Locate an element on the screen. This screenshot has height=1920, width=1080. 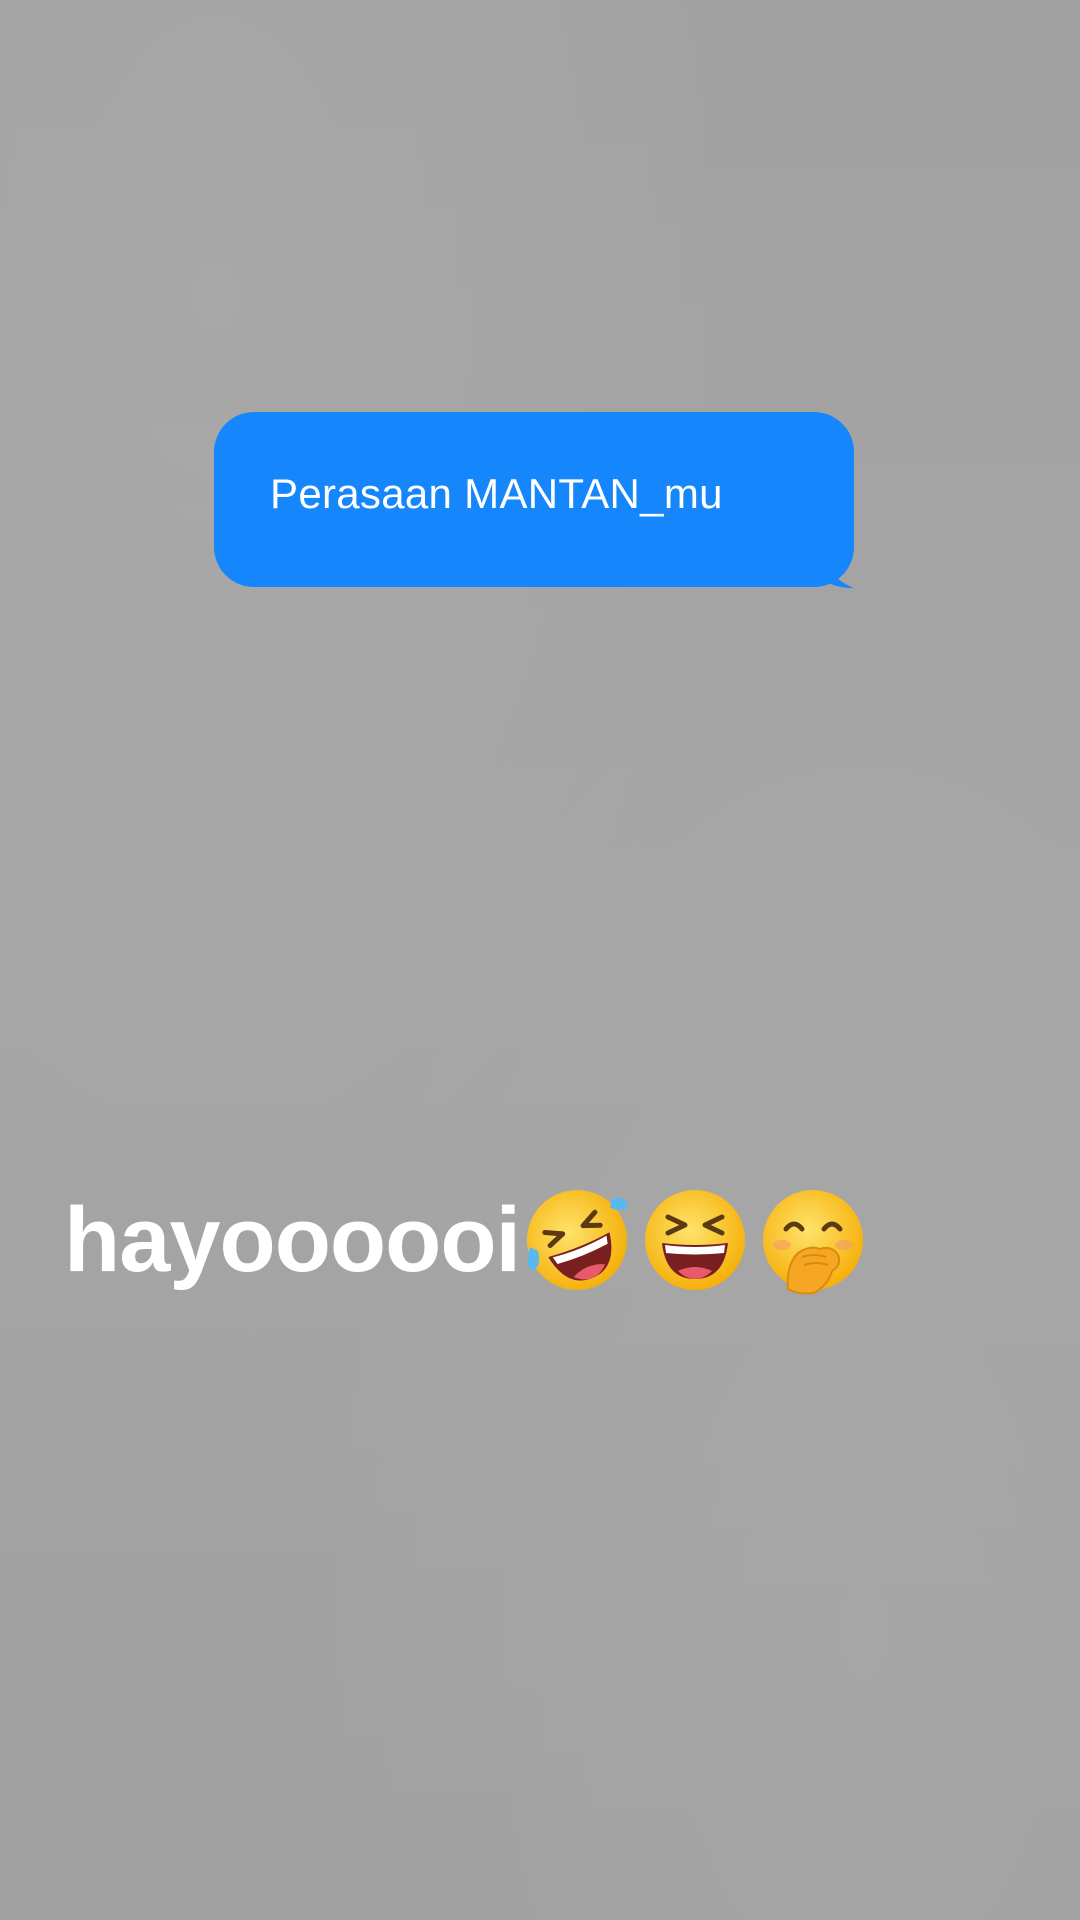
message-bubble-body: Perasaan MANTAN_mu is located at coordinates (534, 499).